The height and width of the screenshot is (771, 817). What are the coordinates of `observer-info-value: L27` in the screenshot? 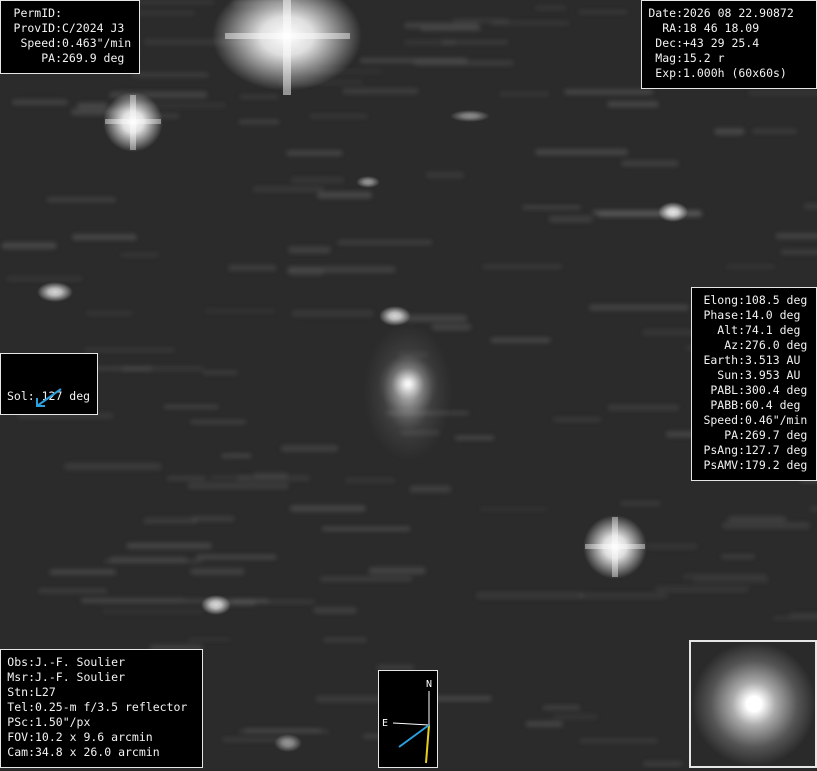 It's located at (45, 692).